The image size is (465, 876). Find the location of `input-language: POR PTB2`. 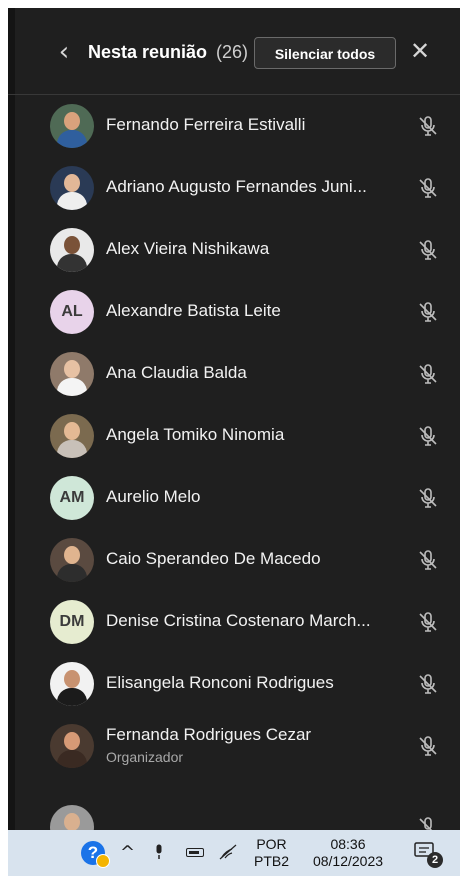

input-language: POR PTB2 is located at coordinates (271, 853).